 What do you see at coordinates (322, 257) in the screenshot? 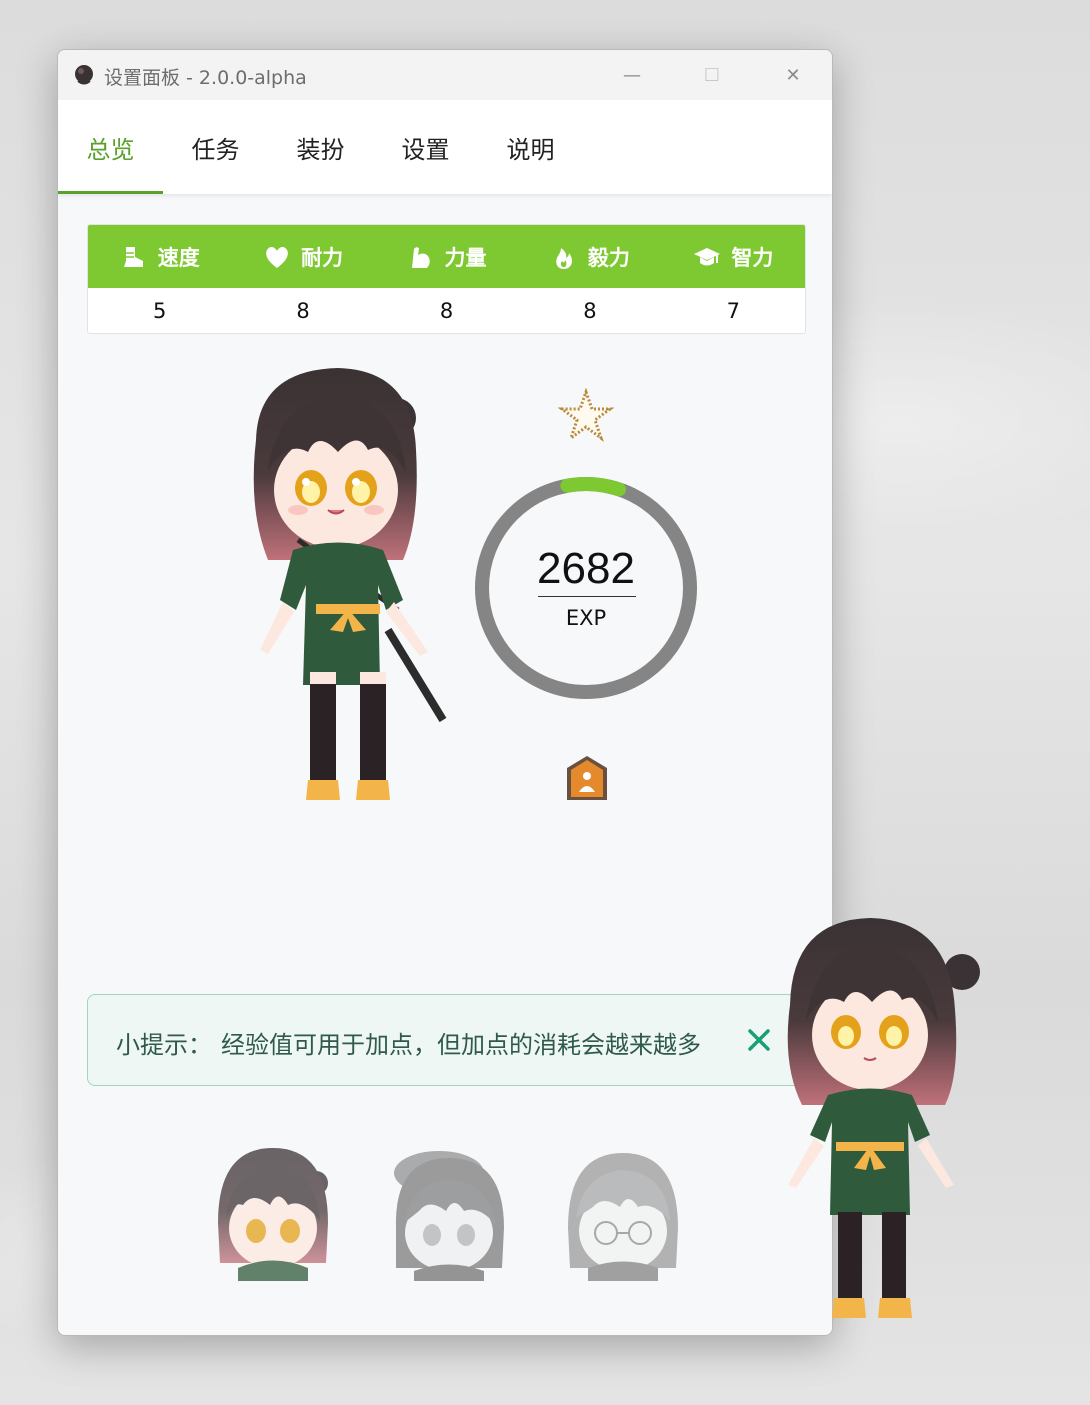
I see `stat-label: 耐力` at bounding box center [322, 257].